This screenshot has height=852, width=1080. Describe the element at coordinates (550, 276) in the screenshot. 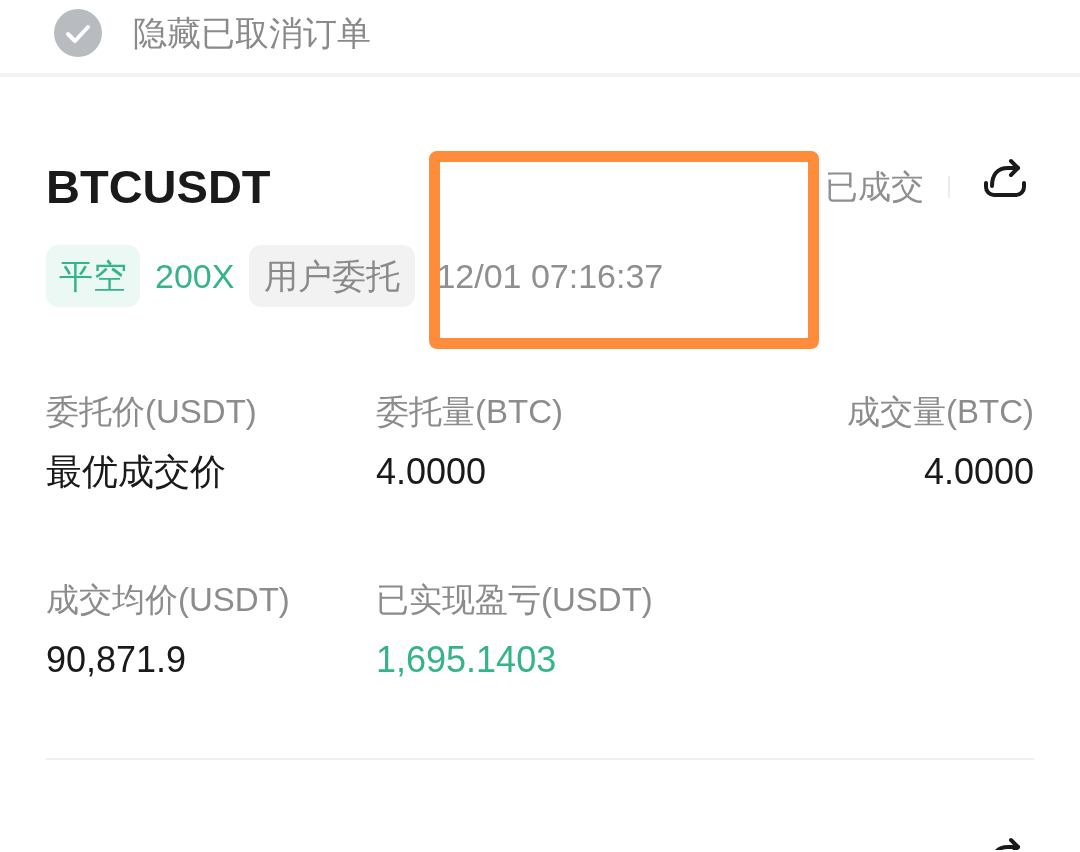

I see `order-time: 12/01 07:16:37` at that location.